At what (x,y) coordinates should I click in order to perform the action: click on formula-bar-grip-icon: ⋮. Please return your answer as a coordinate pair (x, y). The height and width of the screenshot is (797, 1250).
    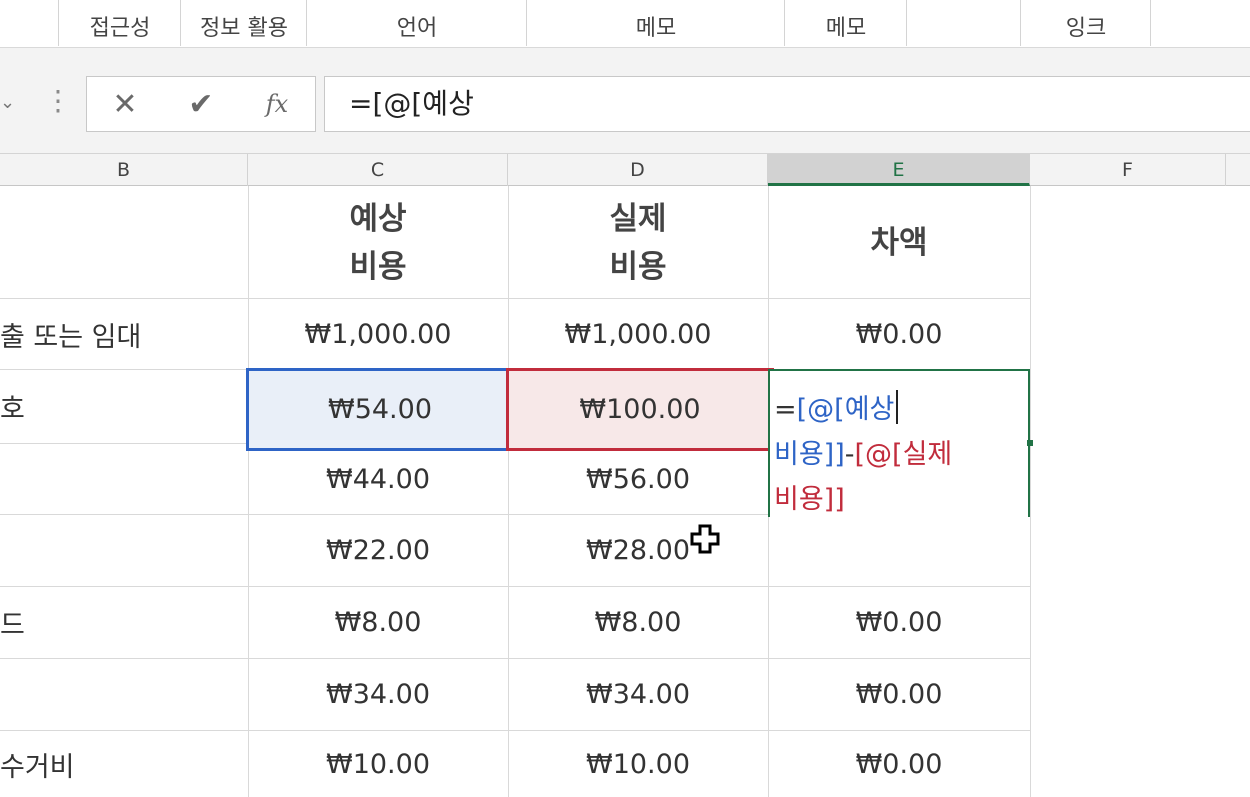
    Looking at the image, I should click on (58, 101).